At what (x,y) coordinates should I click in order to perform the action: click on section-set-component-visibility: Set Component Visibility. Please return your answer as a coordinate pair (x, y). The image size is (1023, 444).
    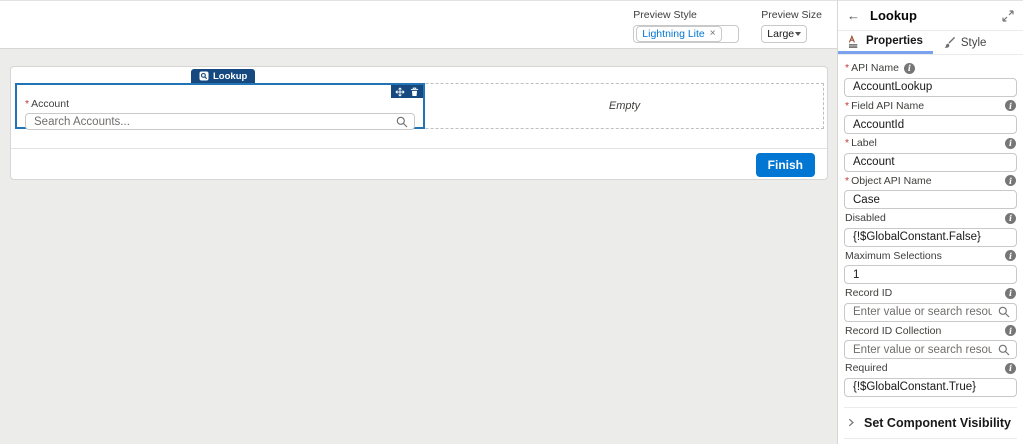
    Looking at the image, I should click on (930, 422).